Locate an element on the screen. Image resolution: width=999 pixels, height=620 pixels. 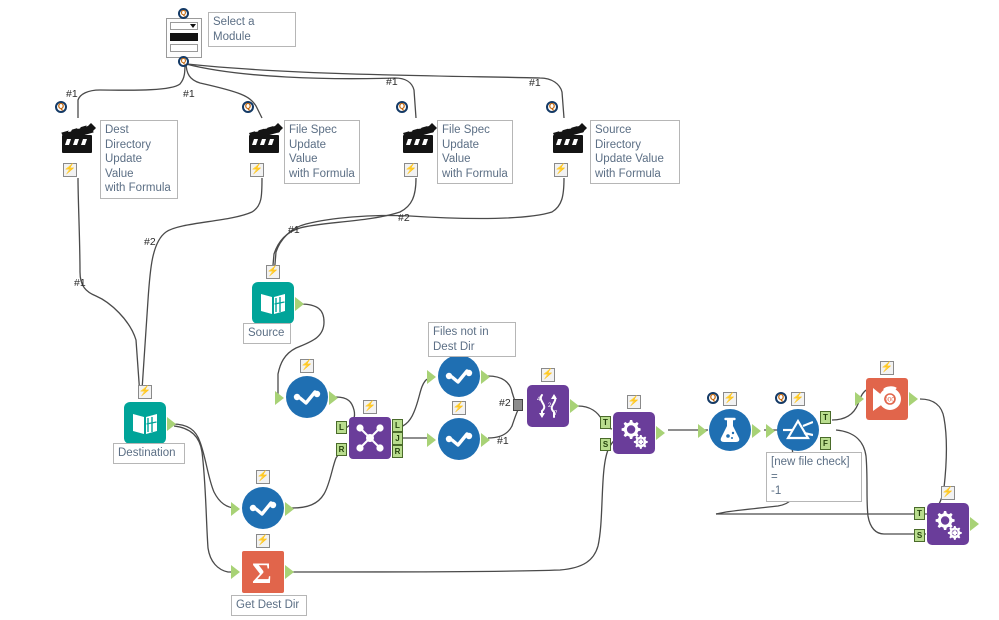
tool-file-spec-action-1: Q ⚡ is located at coordinates (264, 139).